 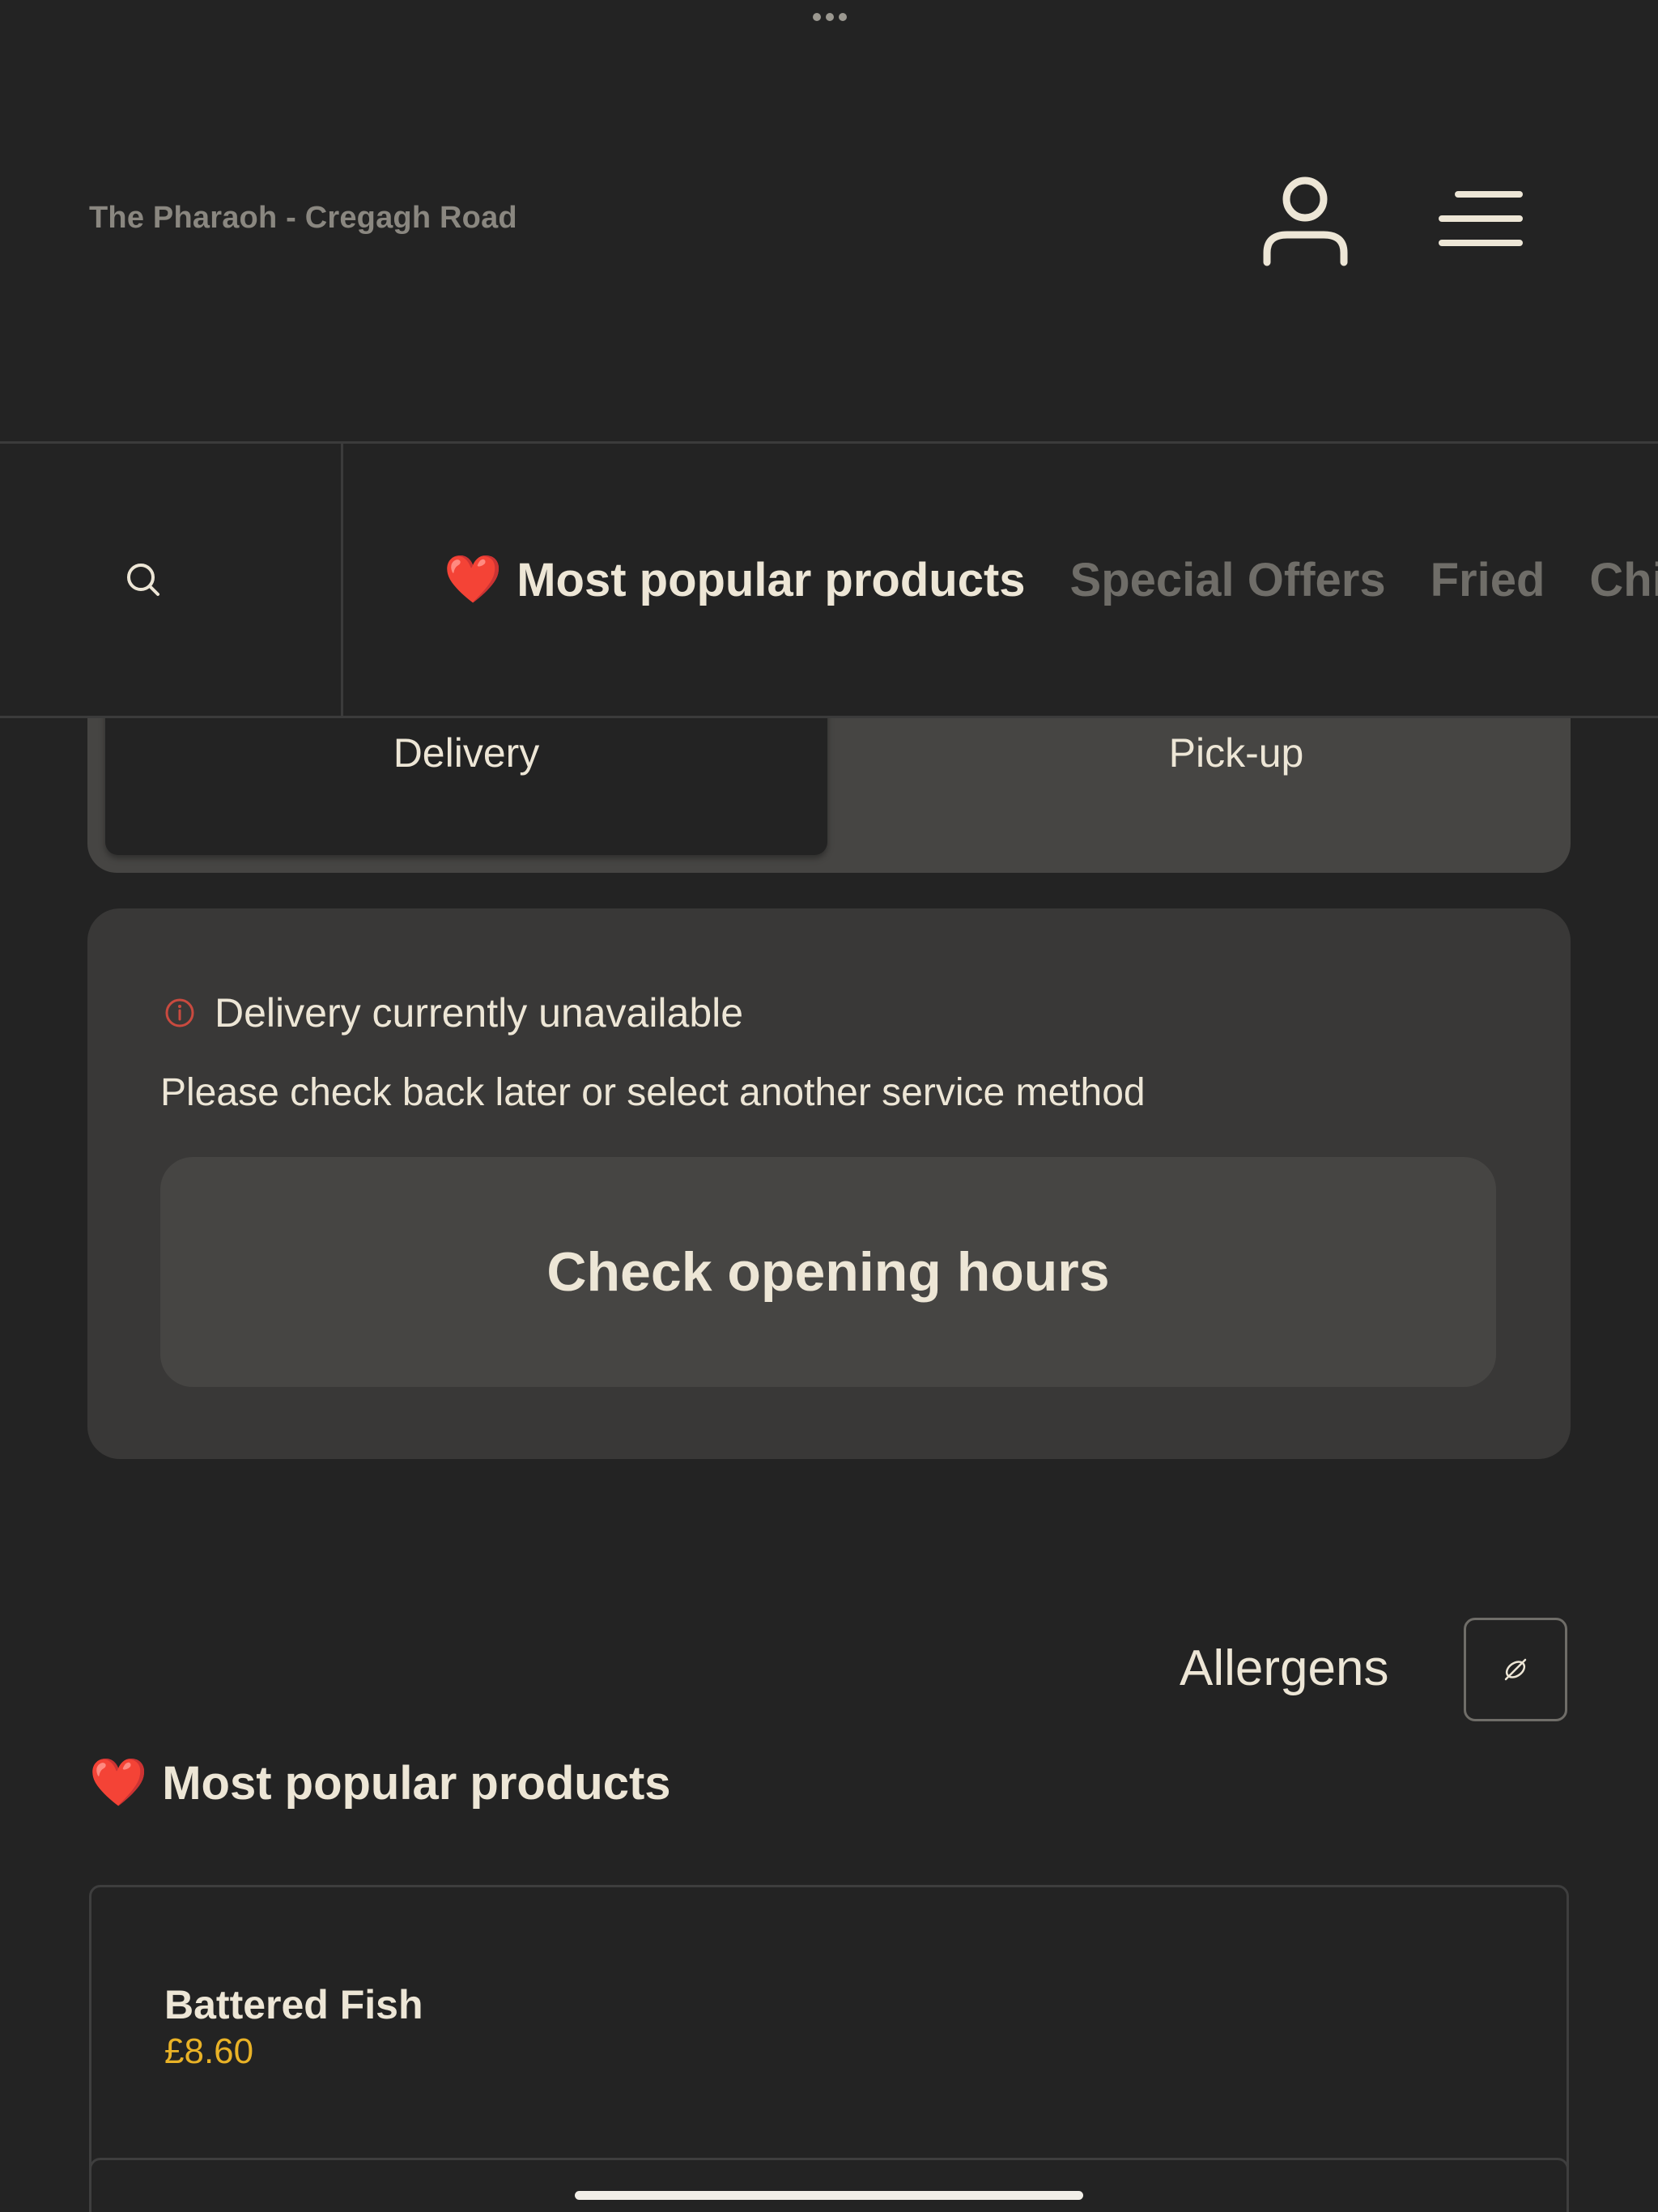 What do you see at coordinates (179, 1012) in the screenshot?
I see `info-alert-icon` at bounding box center [179, 1012].